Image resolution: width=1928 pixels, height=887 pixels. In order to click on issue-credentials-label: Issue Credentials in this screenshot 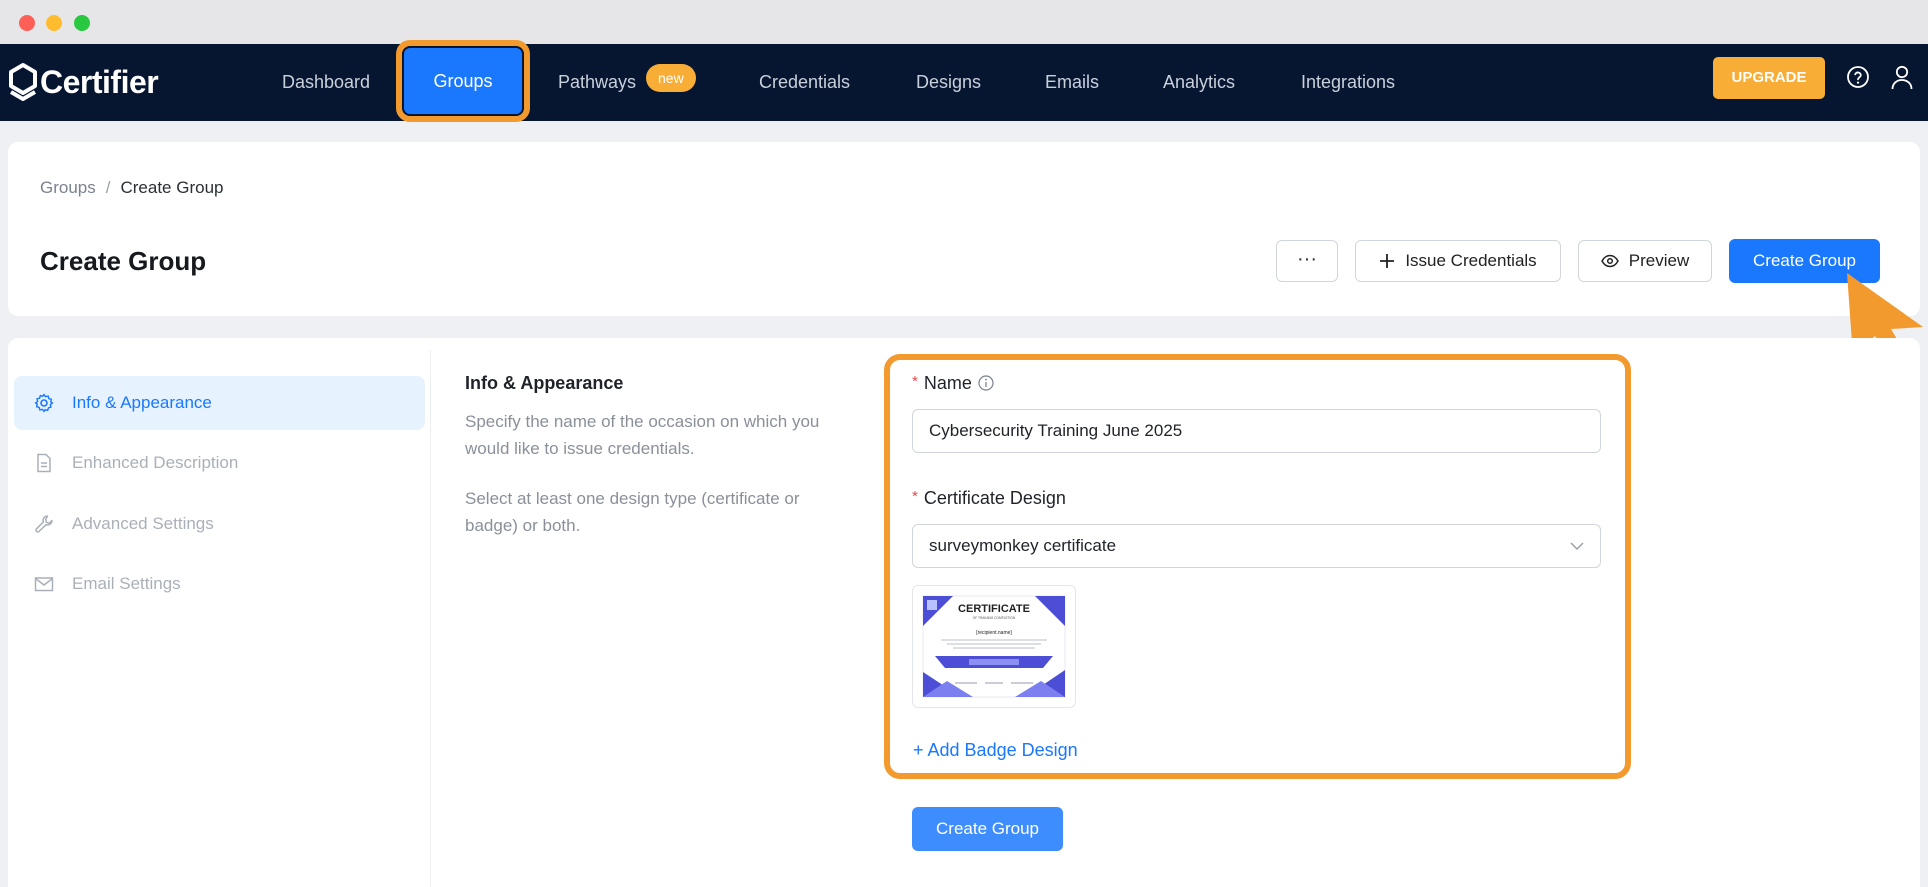, I will do `click(1471, 260)`.